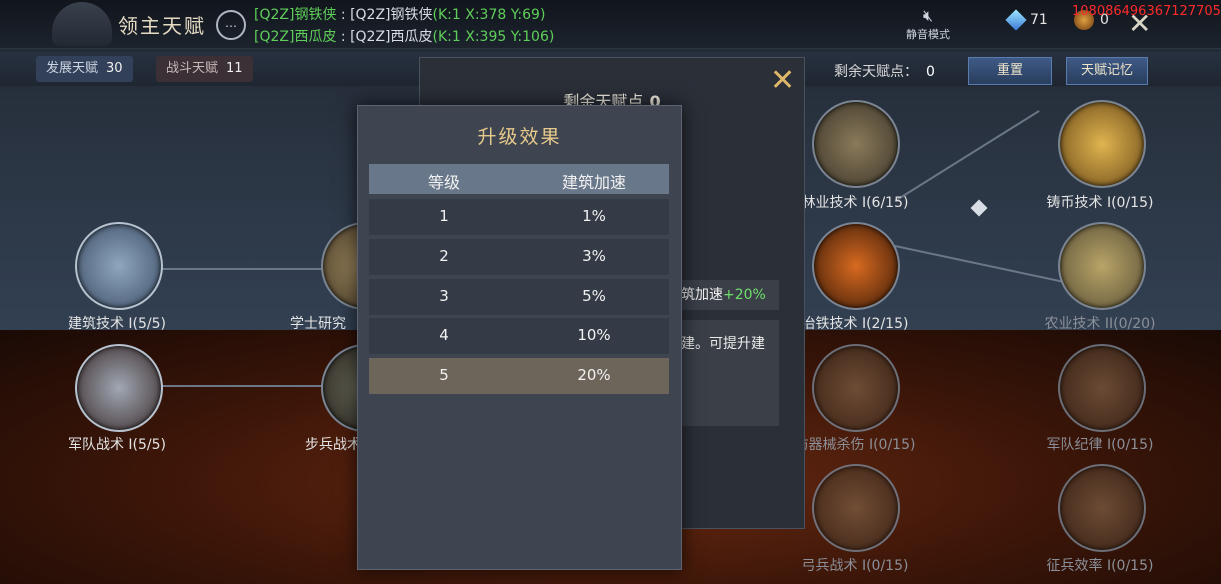  Describe the element at coordinates (444, 256) in the screenshot. I see `level-cell: 2` at that location.